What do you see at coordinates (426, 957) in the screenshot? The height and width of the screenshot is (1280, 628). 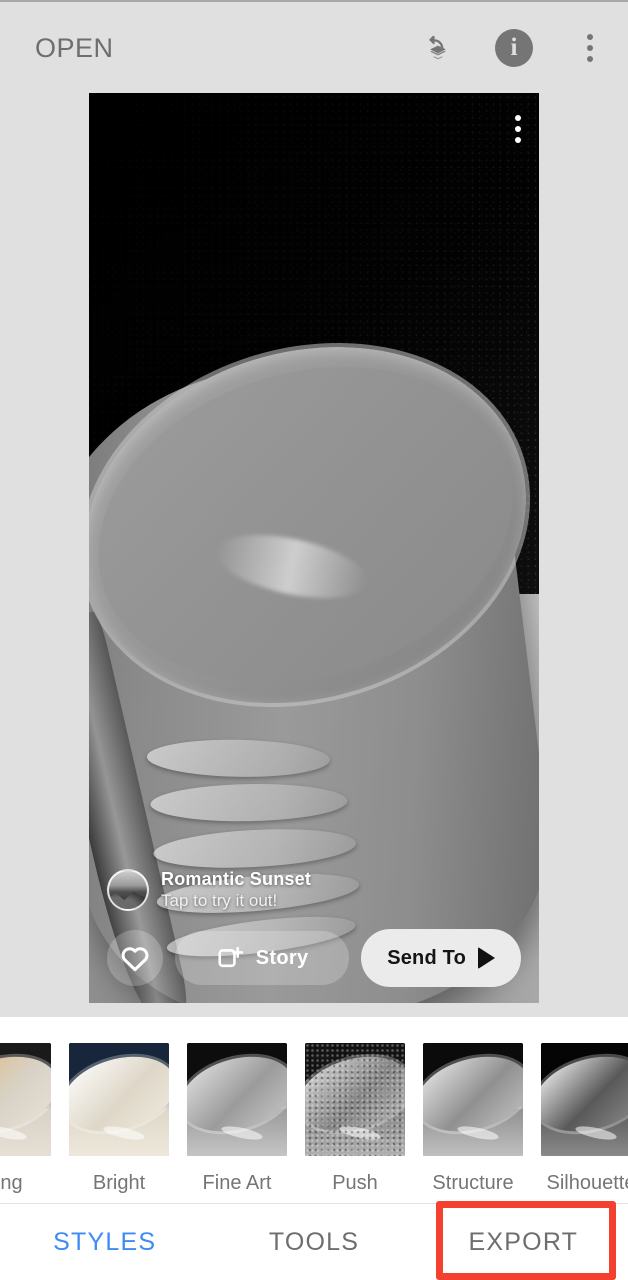 I see `send-to-button-label: Send To` at bounding box center [426, 957].